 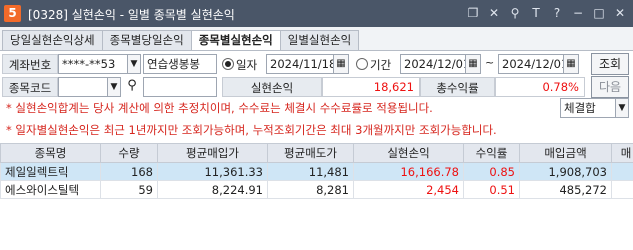 I want to click on settlement-select: 체결합, so click(x=588, y=108).